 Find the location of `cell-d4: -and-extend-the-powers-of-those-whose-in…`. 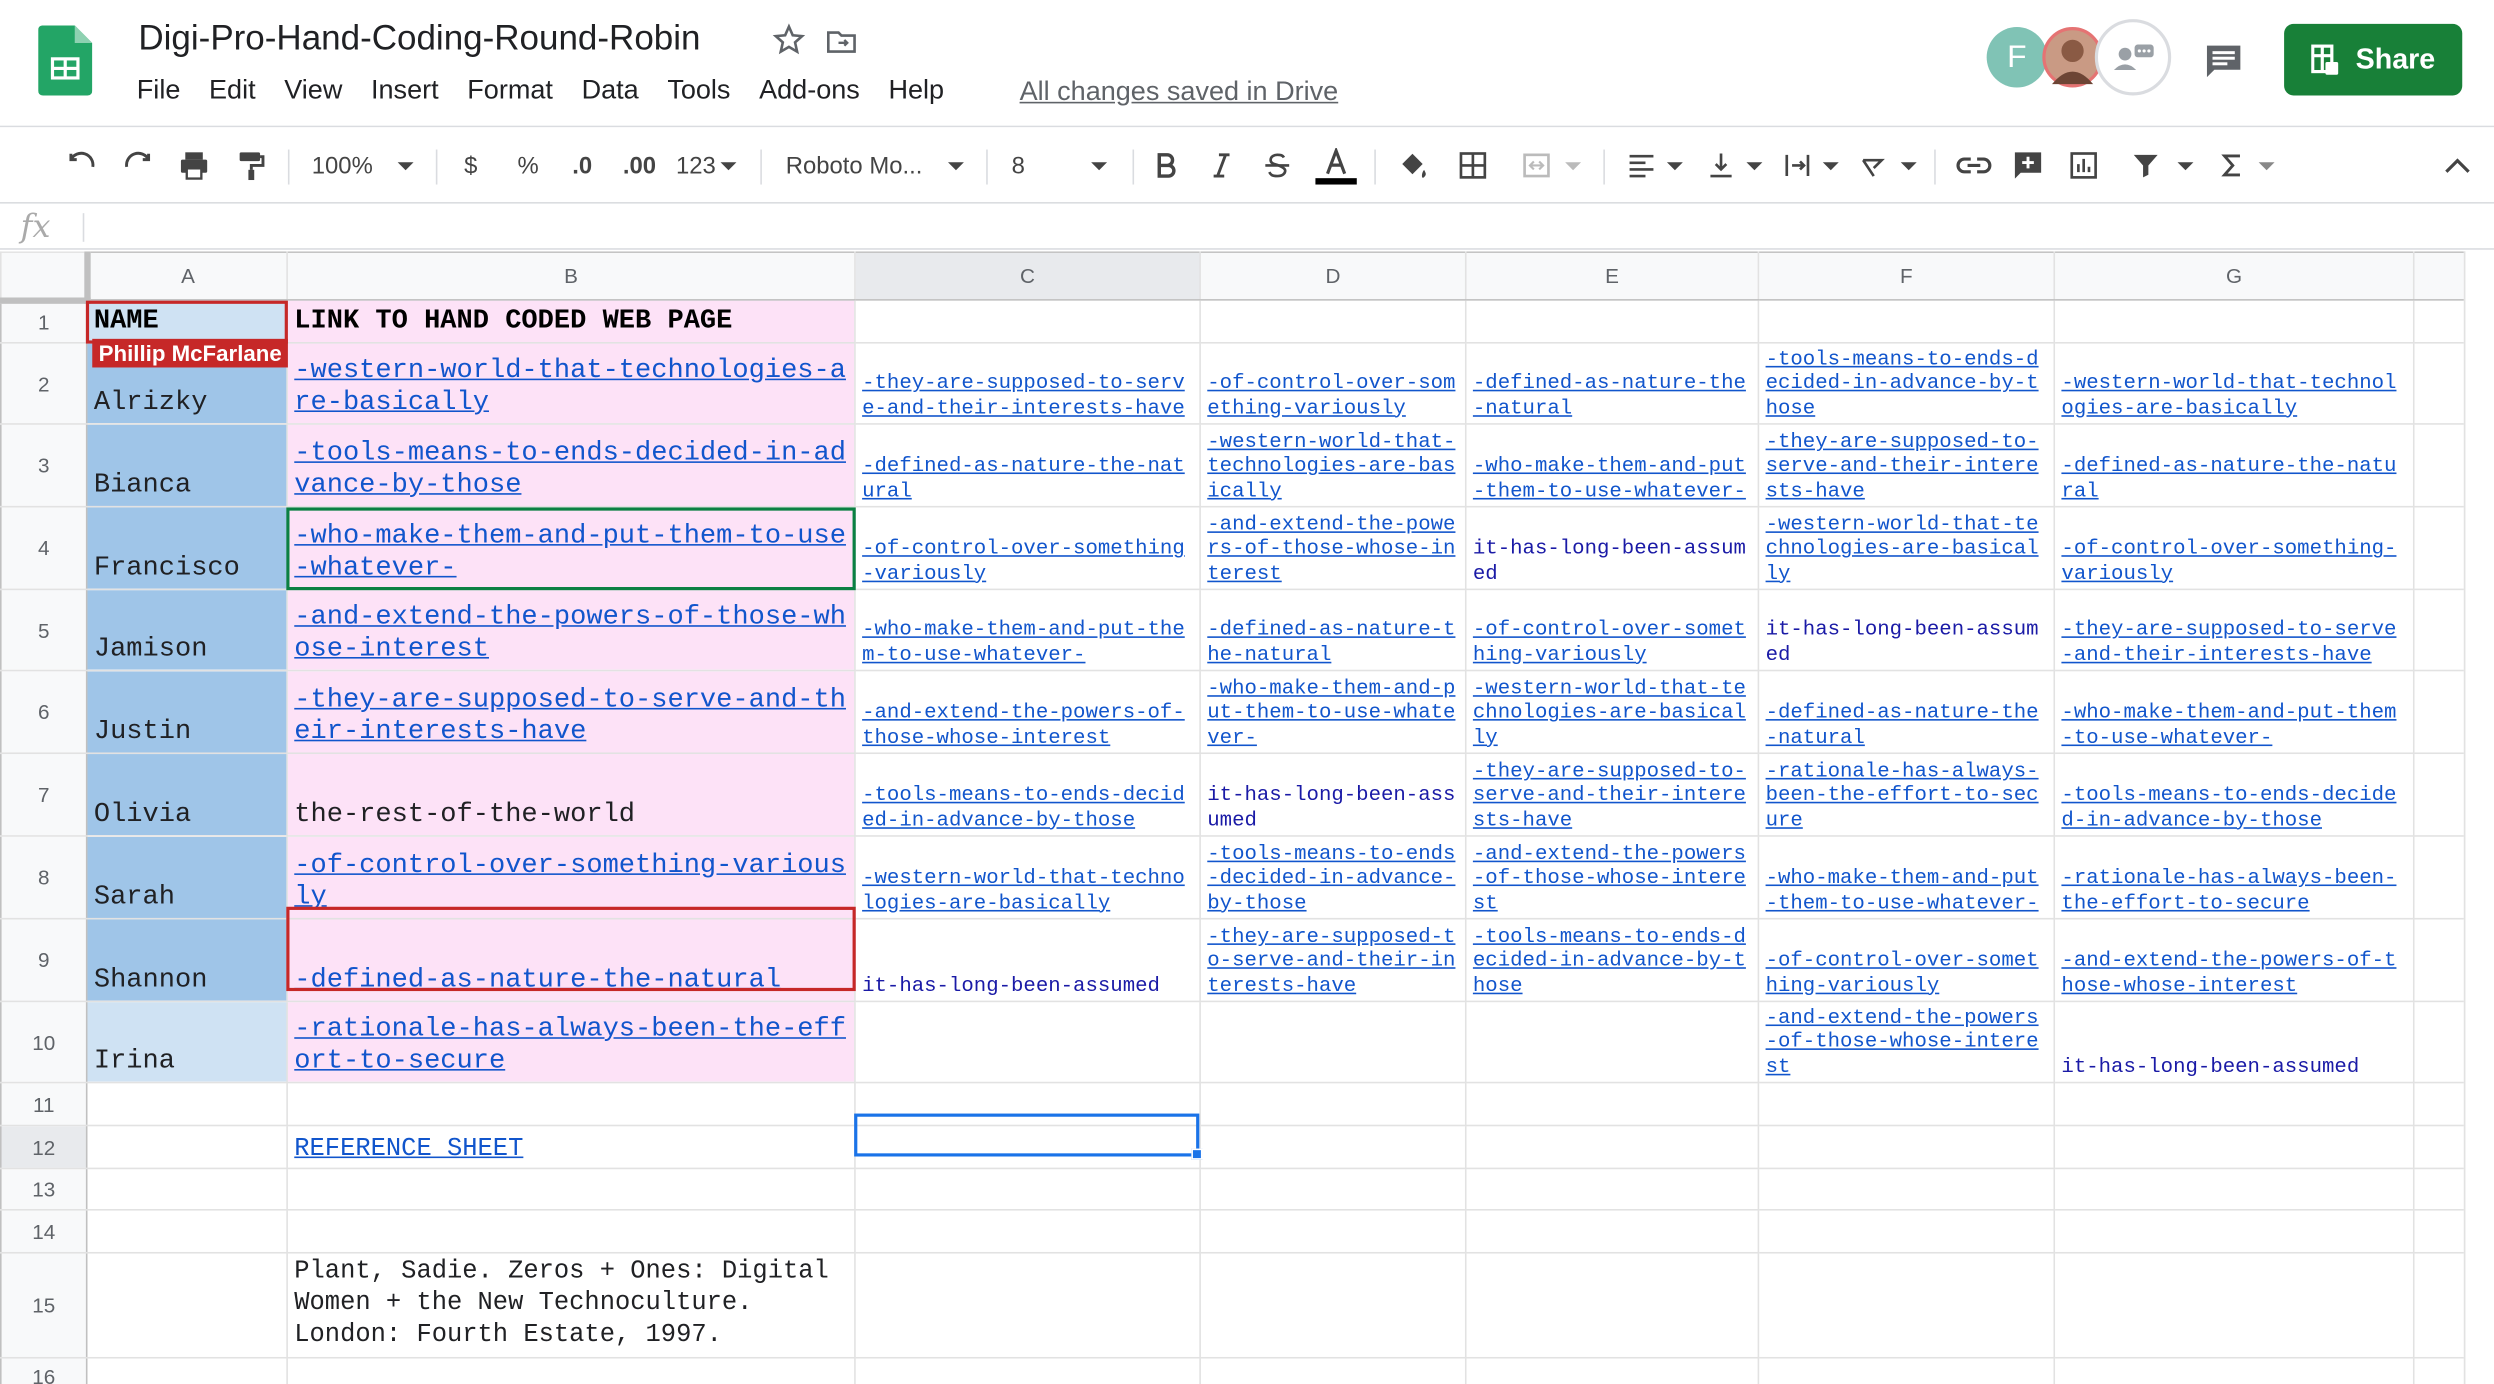

cell-d4: -and-extend-the-powers-of-those-whose-in… is located at coordinates (1333, 548).